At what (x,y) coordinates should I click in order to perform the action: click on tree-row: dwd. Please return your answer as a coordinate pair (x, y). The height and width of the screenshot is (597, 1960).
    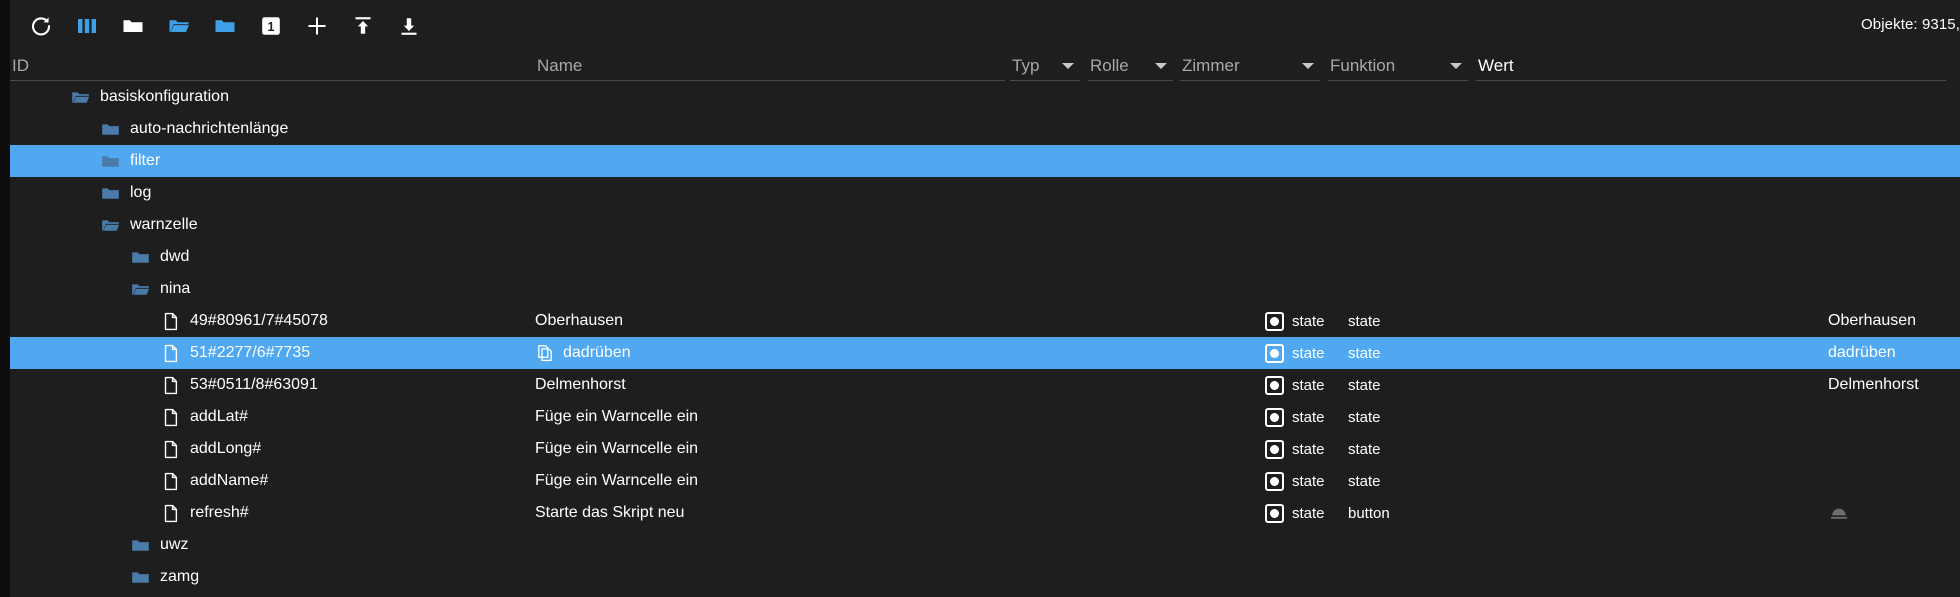
    Looking at the image, I should click on (985, 257).